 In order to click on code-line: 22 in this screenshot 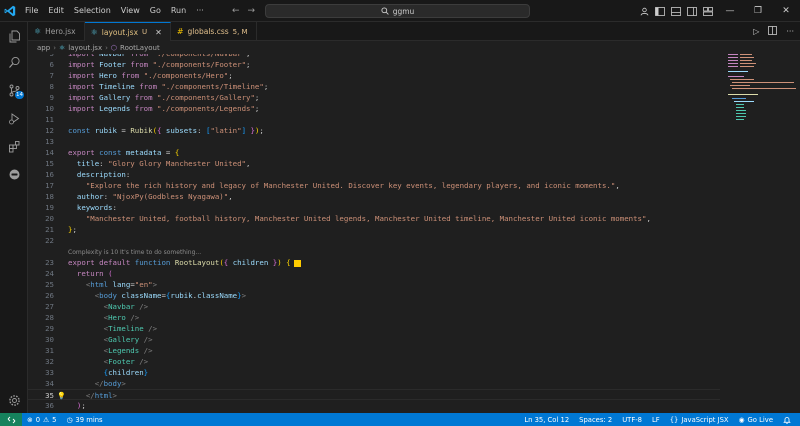, I will do `click(49, 240)`.